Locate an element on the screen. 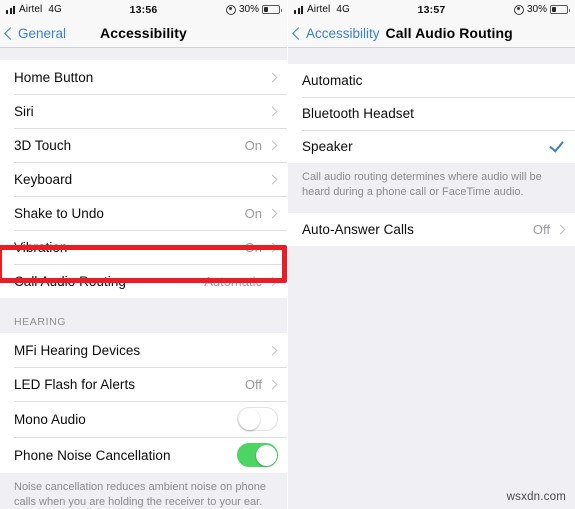  row-keyboard: Keyboard is located at coordinates (143, 179).